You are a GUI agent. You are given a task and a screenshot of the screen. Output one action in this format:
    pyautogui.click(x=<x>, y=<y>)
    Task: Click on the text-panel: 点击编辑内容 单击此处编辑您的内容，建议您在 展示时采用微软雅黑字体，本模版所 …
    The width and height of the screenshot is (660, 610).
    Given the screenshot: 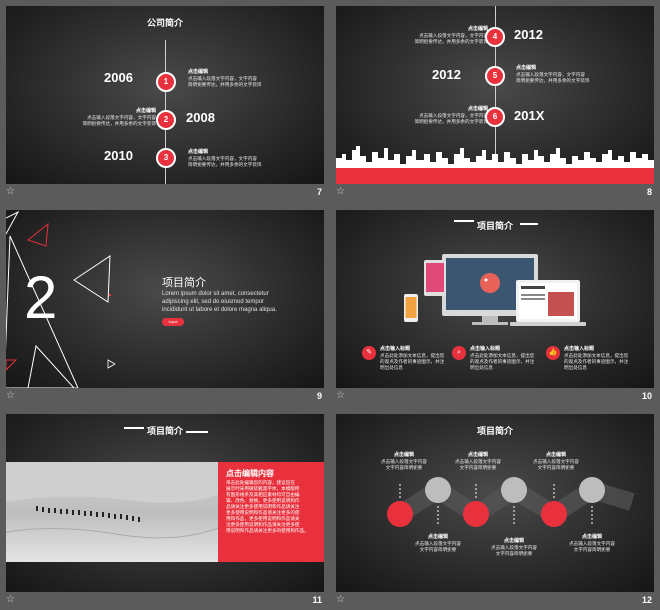 What is the action you would take?
    pyautogui.click(x=271, y=512)
    